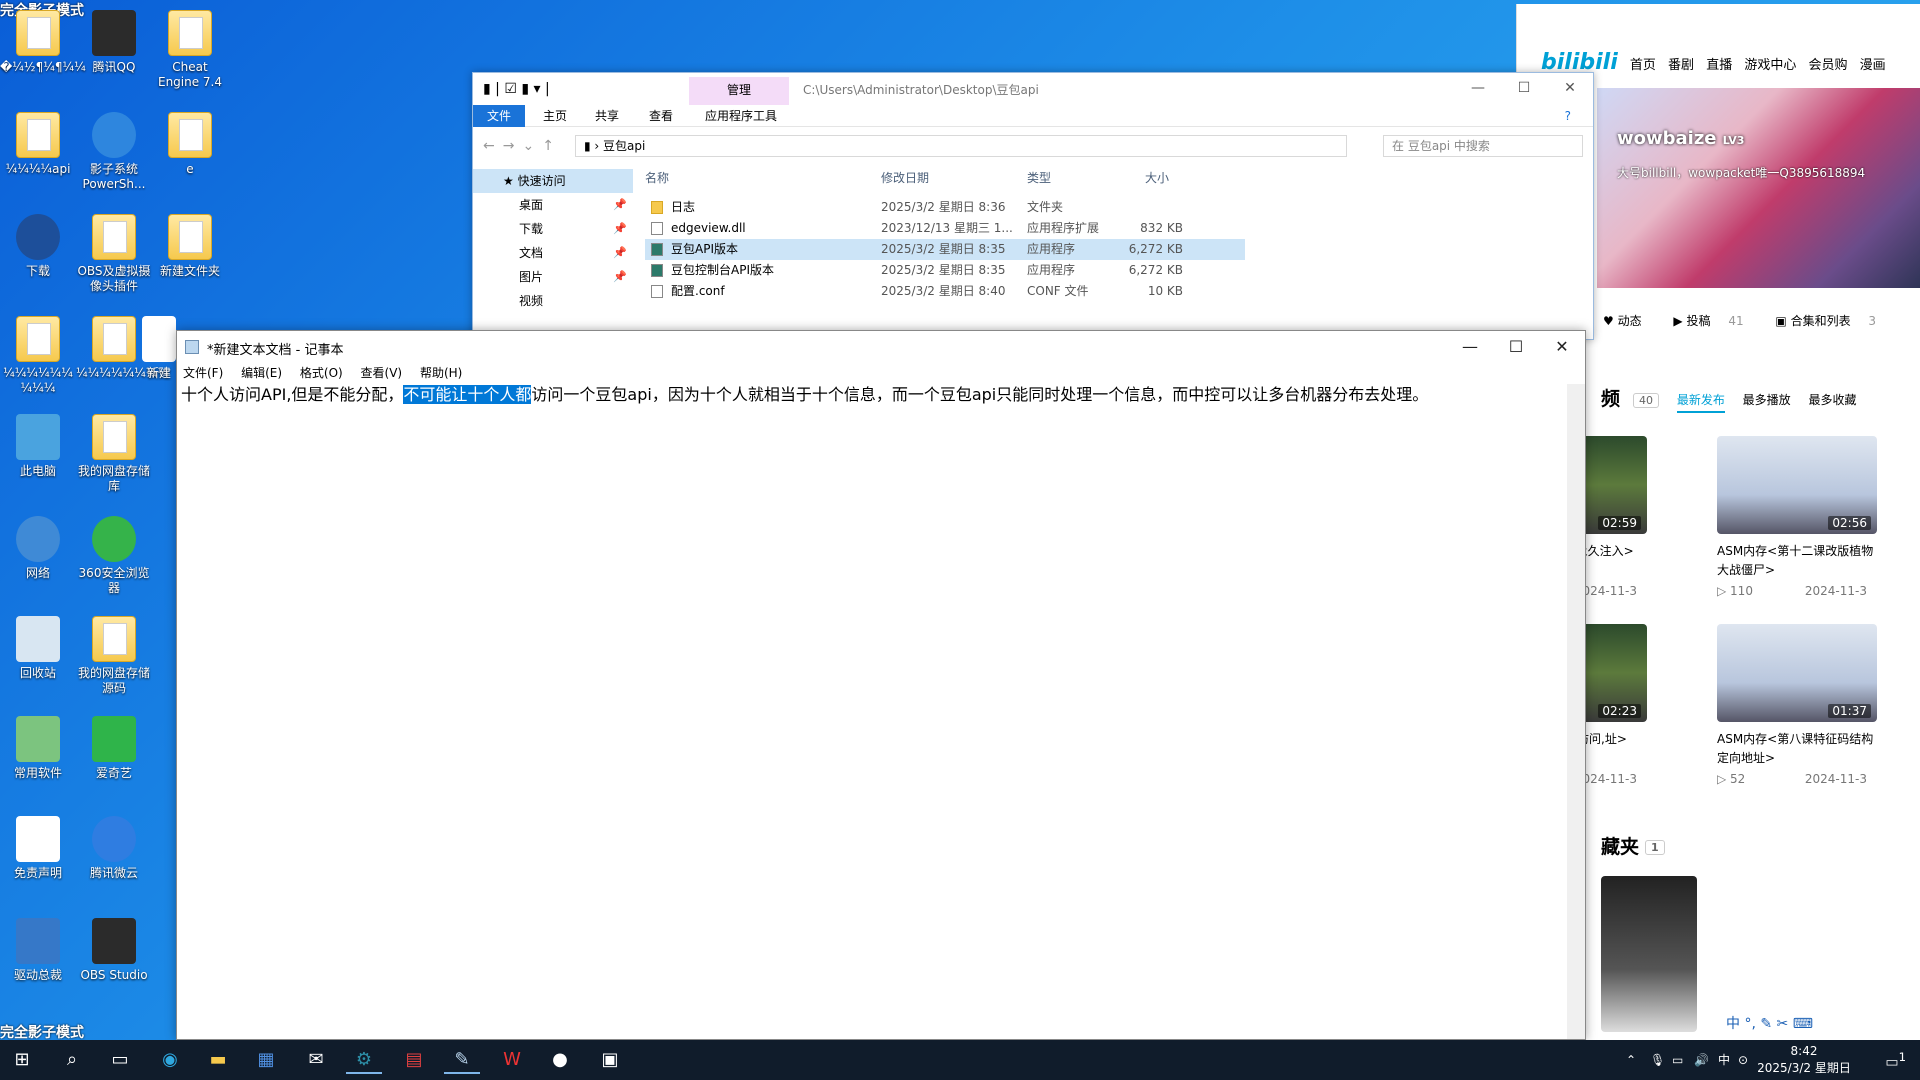 Image resolution: width=1920 pixels, height=1080 pixels. What do you see at coordinates (1629, 321) in the screenshot?
I see `tab-dynamics: ♥ 动态` at bounding box center [1629, 321].